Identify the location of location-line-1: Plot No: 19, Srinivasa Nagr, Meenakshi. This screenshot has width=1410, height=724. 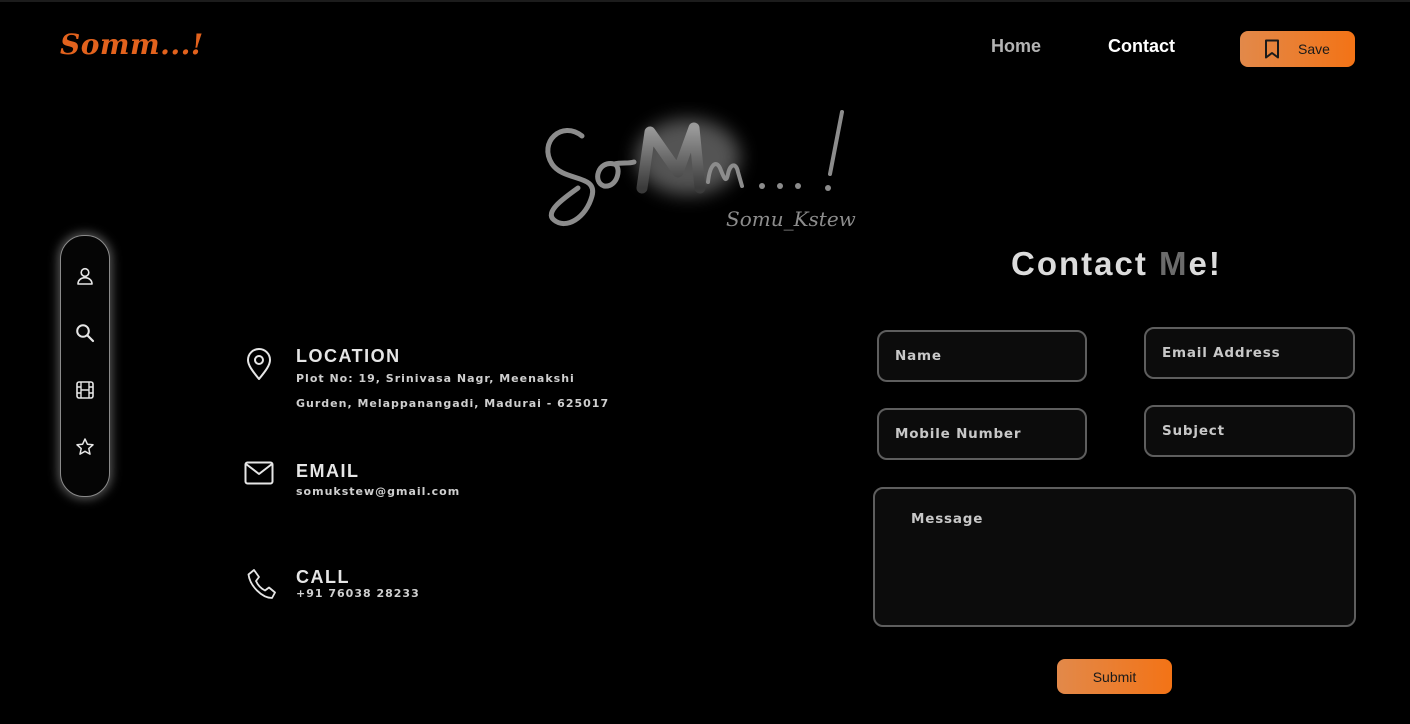
(435, 378).